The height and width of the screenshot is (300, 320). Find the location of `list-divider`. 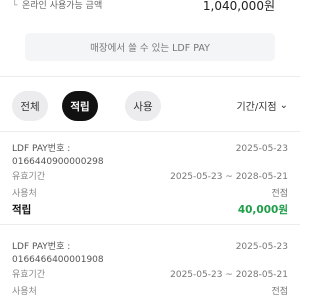

list-divider is located at coordinates (150, 131).